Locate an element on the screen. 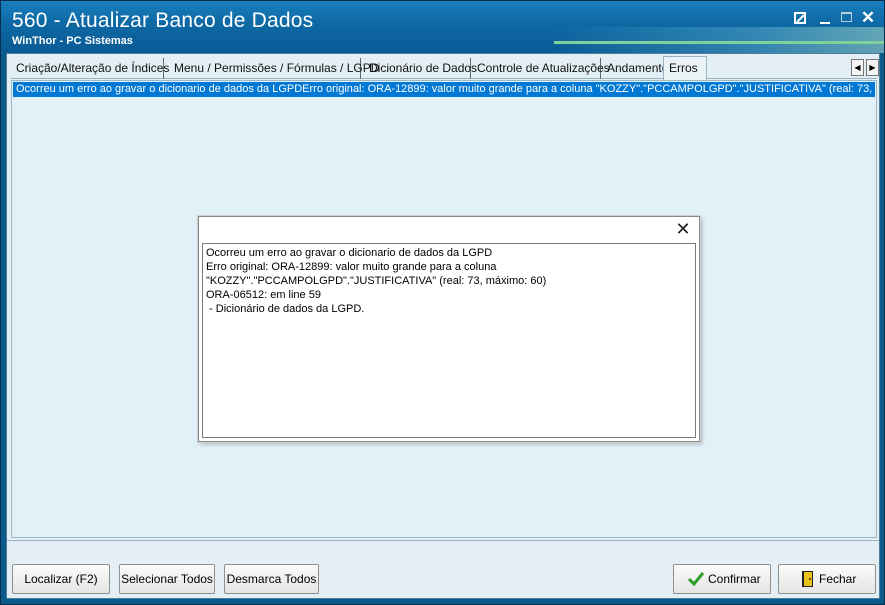 Image resolution: width=885 pixels, height=605 pixels. desmarca-todos-button: Desmarca Todos is located at coordinates (271, 579).